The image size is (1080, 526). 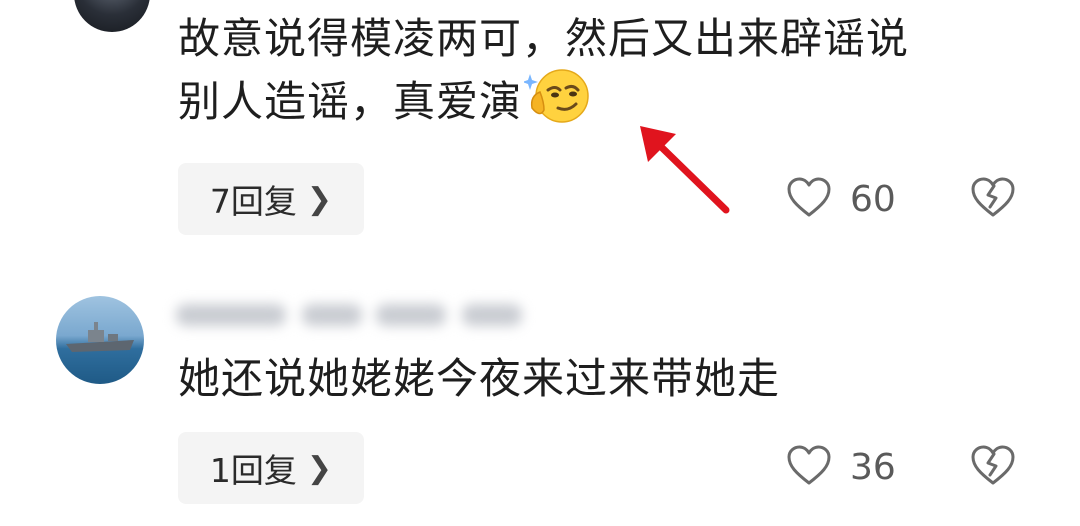 What do you see at coordinates (873, 199) in the screenshot?
I see `like-count: 60` at bounding box center [873, 199].